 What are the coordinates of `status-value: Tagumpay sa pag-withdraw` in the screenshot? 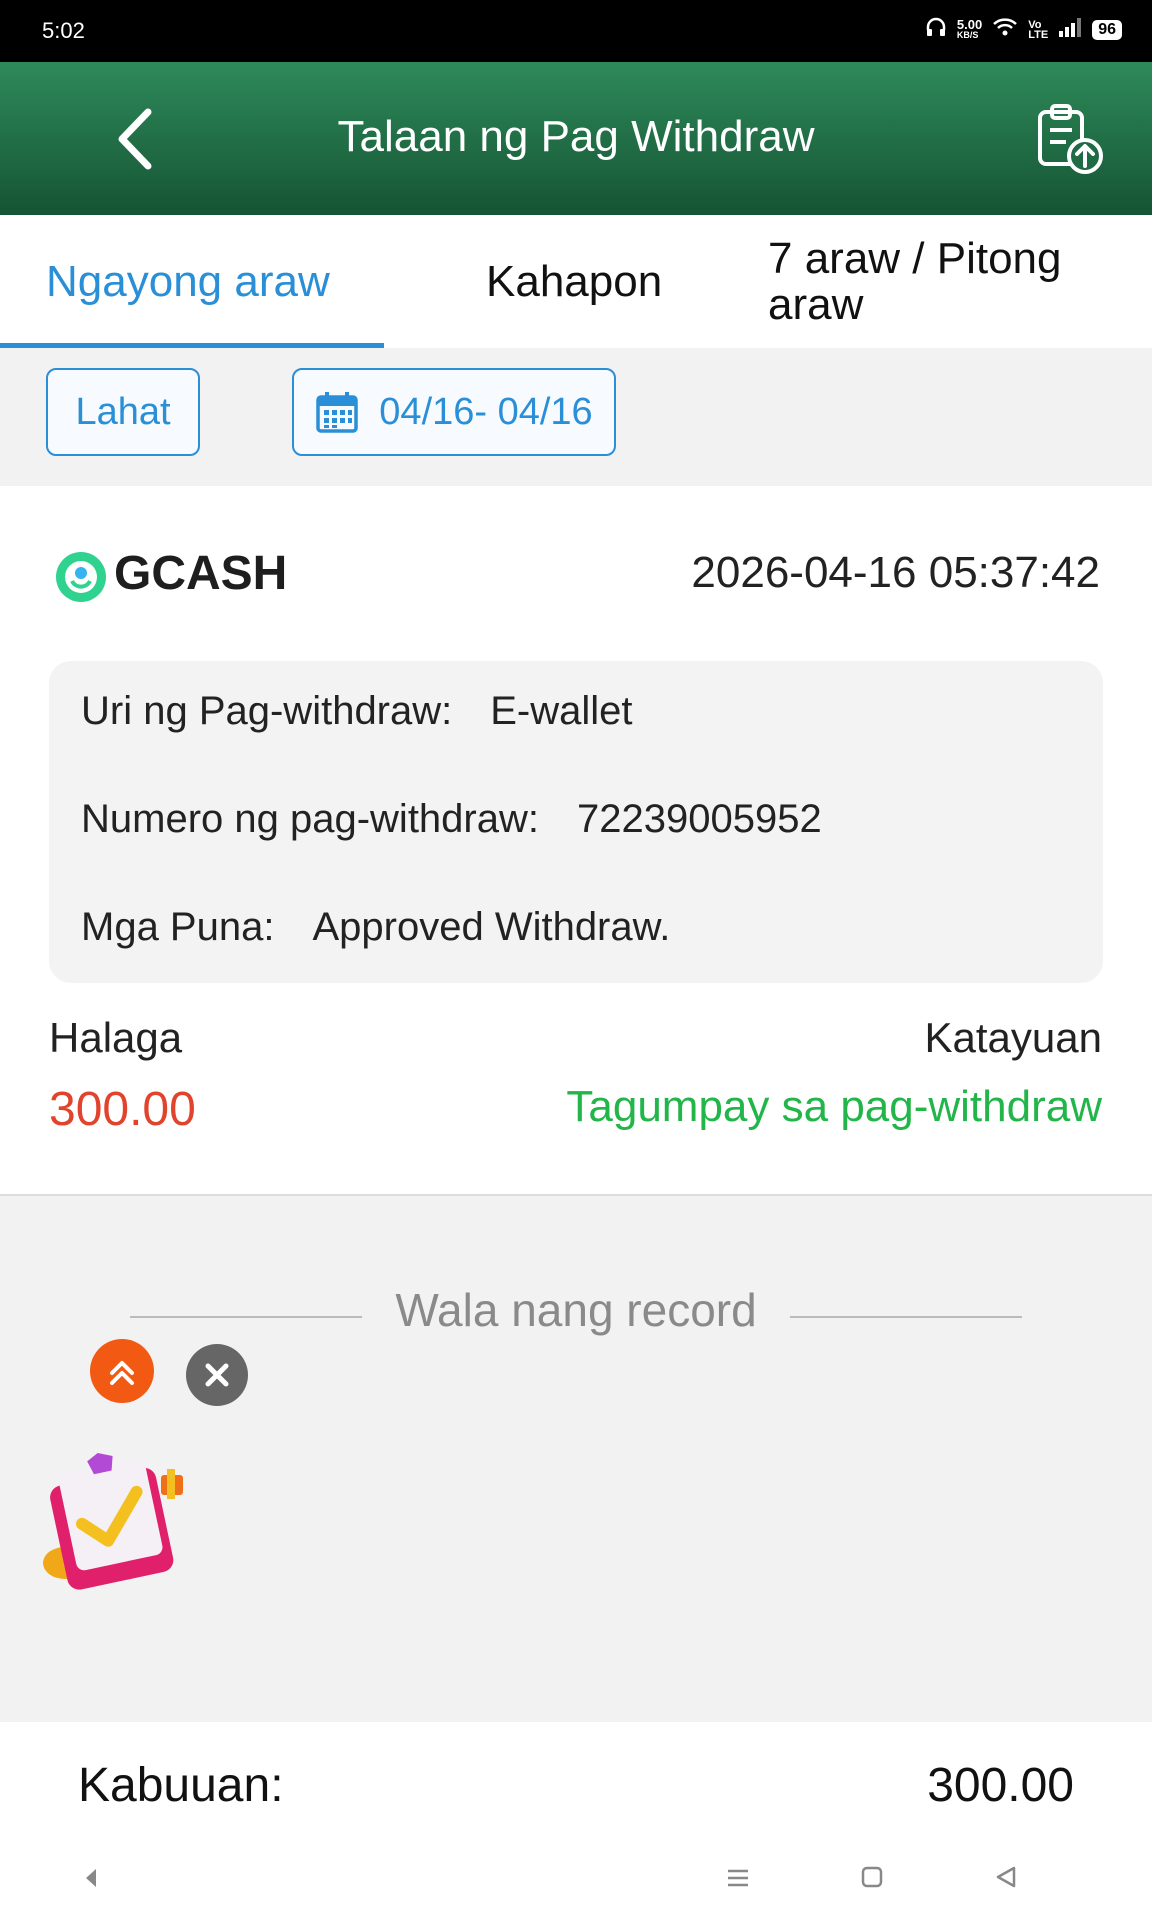 It's located at (834, 1106).